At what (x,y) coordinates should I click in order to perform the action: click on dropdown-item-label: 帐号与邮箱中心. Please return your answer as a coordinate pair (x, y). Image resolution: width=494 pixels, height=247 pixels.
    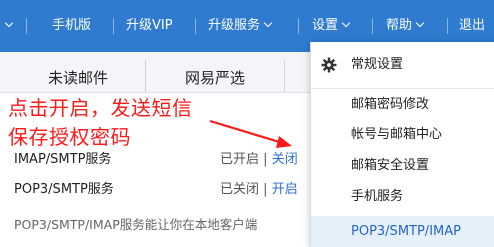
    Looking at the image, I should click on (397, 134).